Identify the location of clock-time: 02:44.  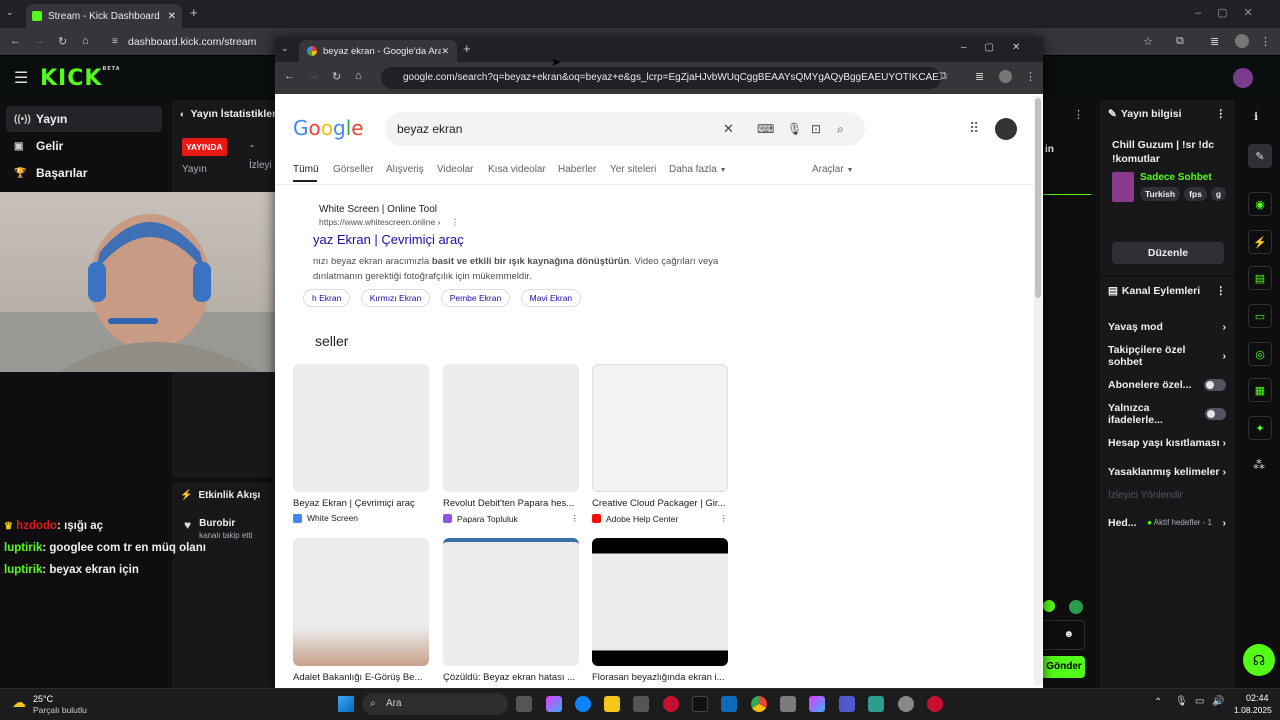
(1257, 698).